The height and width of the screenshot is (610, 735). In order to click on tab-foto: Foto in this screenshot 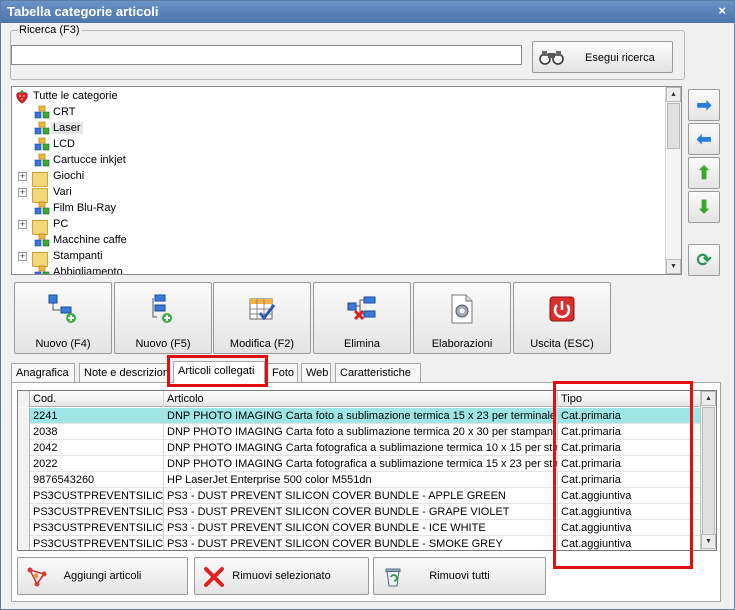, I will do `click(282, 373)`.